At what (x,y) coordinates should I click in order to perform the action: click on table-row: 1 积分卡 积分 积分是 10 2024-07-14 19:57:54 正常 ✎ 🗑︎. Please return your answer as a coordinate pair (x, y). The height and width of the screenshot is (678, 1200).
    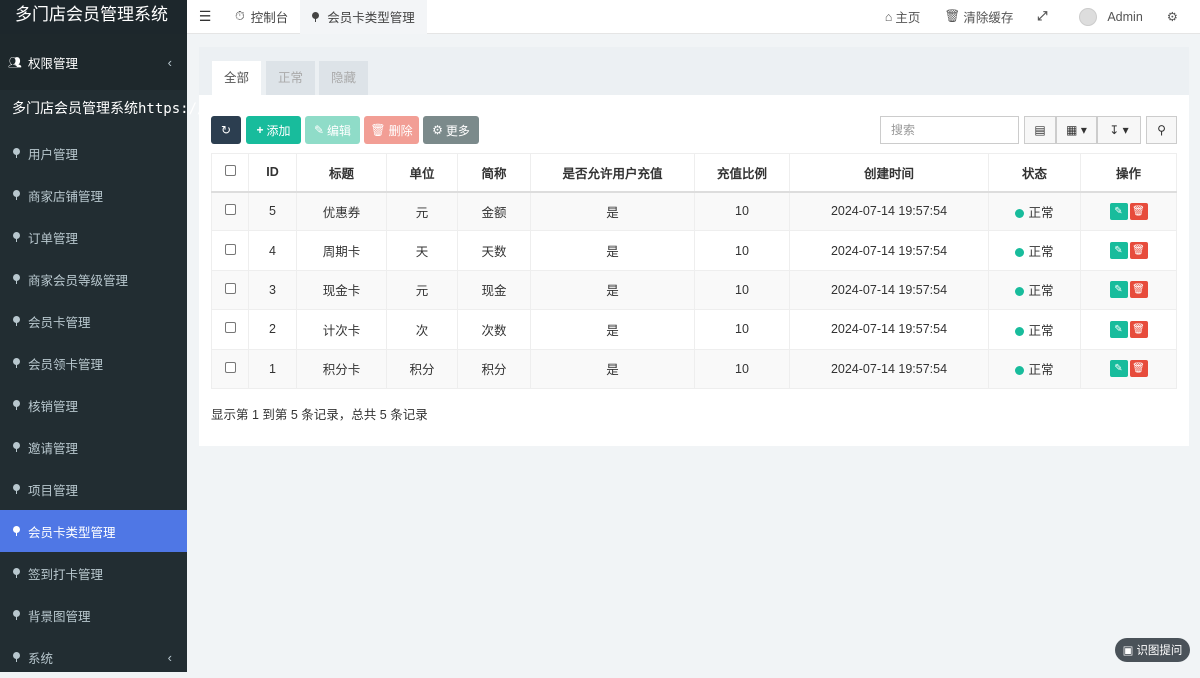
    Looking at the image, I should click on (694, 368).